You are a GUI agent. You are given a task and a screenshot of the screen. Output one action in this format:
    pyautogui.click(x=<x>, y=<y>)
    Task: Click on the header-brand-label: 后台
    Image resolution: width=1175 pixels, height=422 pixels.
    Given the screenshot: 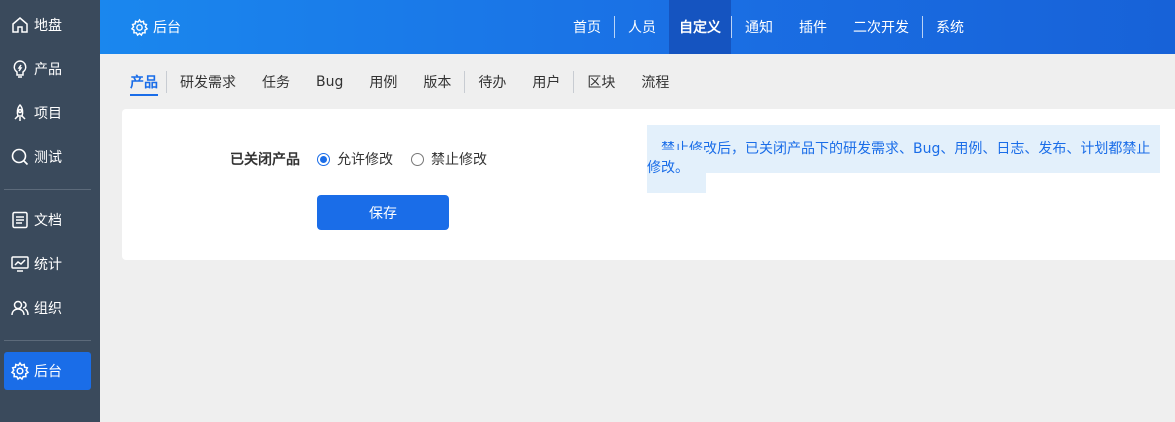 What is the action you would take?
    pyautogui.click(x=167, y=28)
    